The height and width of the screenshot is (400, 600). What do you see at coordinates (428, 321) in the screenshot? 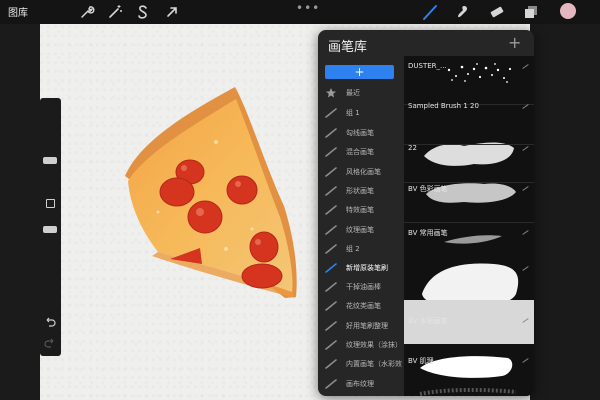
I see `brush-name-label: BV 水彩画笔` at bounding box center [428, 321].